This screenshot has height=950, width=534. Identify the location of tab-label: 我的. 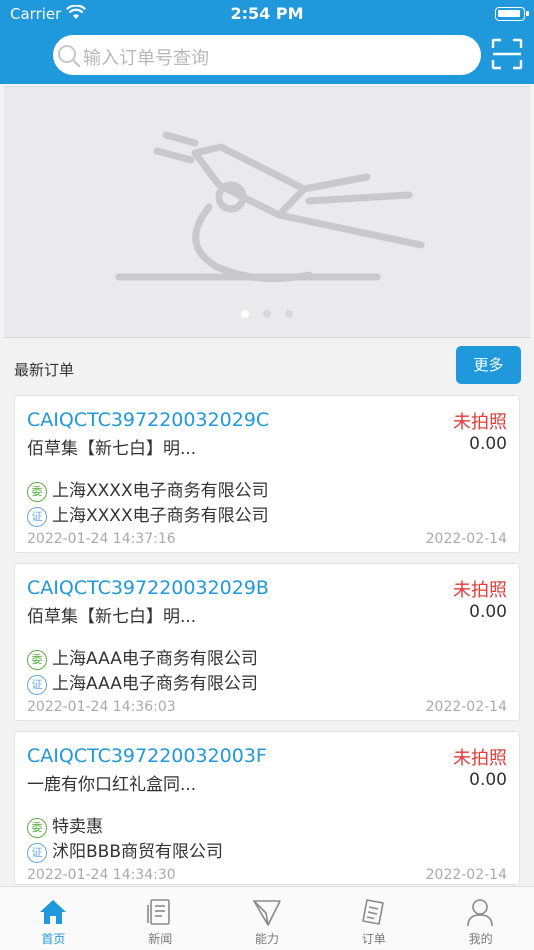
(480, 939).